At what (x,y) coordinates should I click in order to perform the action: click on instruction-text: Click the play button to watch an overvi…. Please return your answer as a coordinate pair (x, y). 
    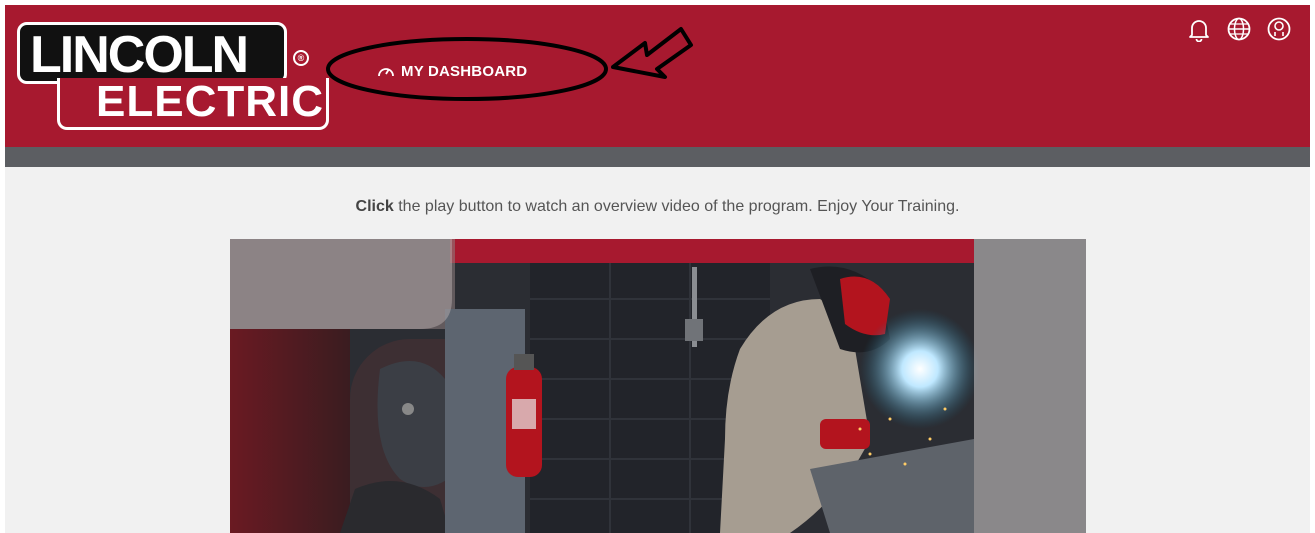
    Looking at the image, I should click on (657, 207).